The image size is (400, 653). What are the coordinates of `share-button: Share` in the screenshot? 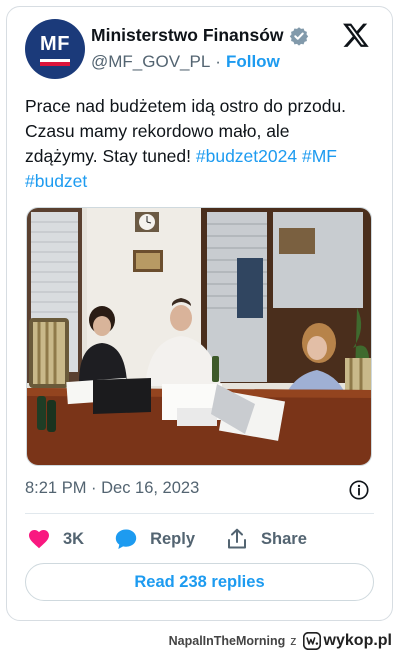 It's located at (266, 539).